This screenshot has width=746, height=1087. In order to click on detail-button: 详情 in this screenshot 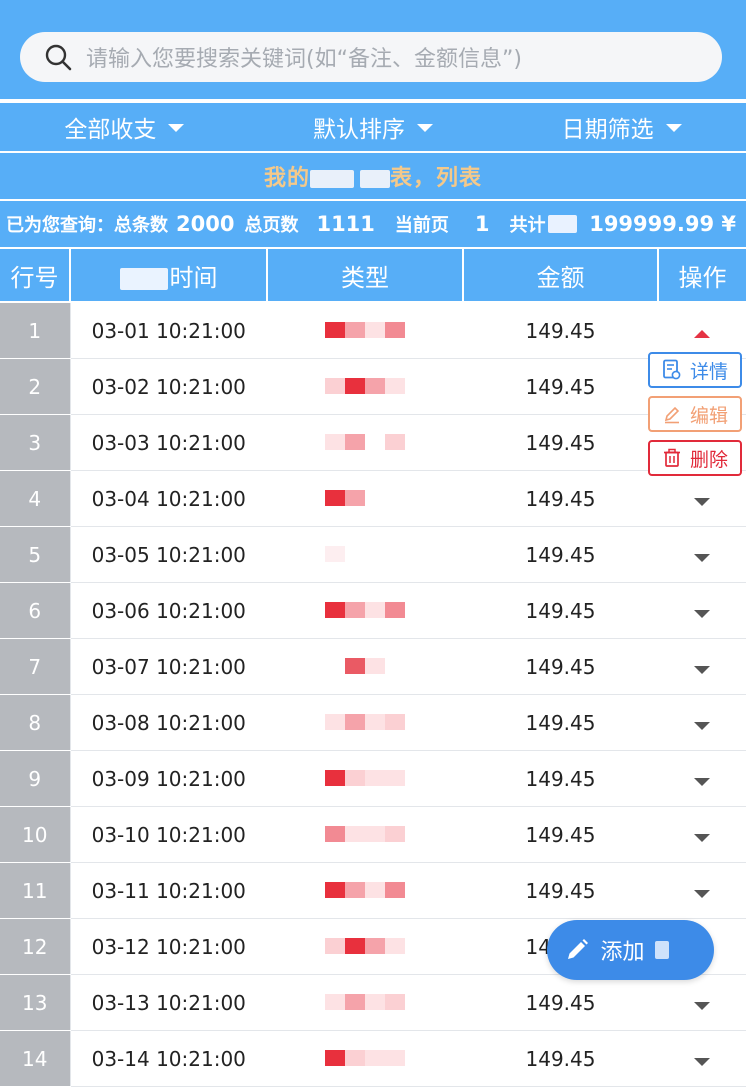, I will do `click(695, 370)`.